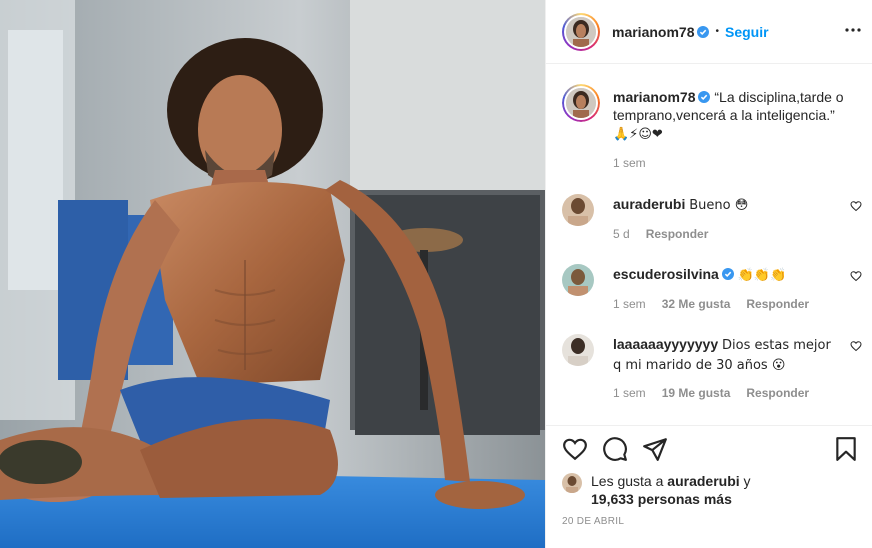 The height and width of the screenshot is (548, 872). I want to click on comment-row: auraderubi Bueno 😳 5 d Responder, so click(712, 222).